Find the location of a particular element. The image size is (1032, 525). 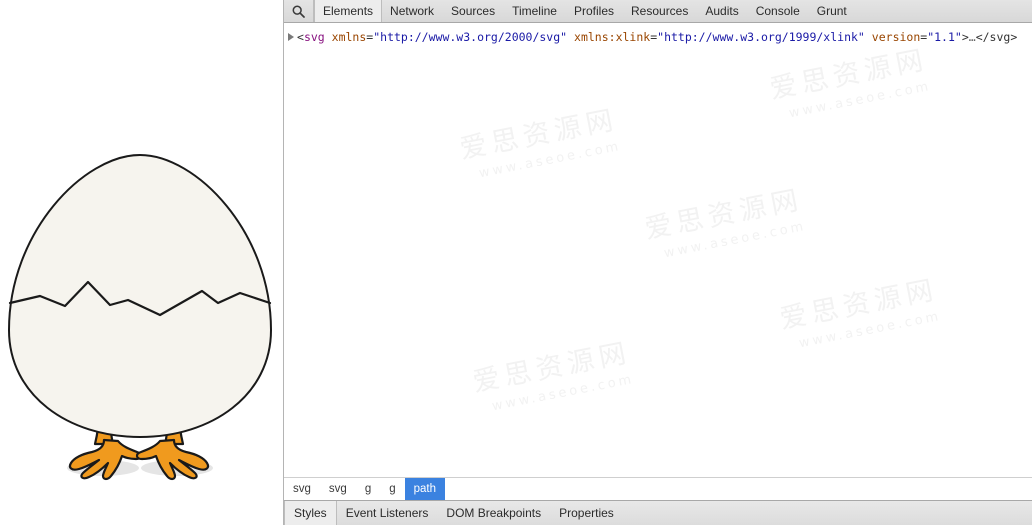

tab-profiles-label: Profiles is located at coordinates (593, 11).